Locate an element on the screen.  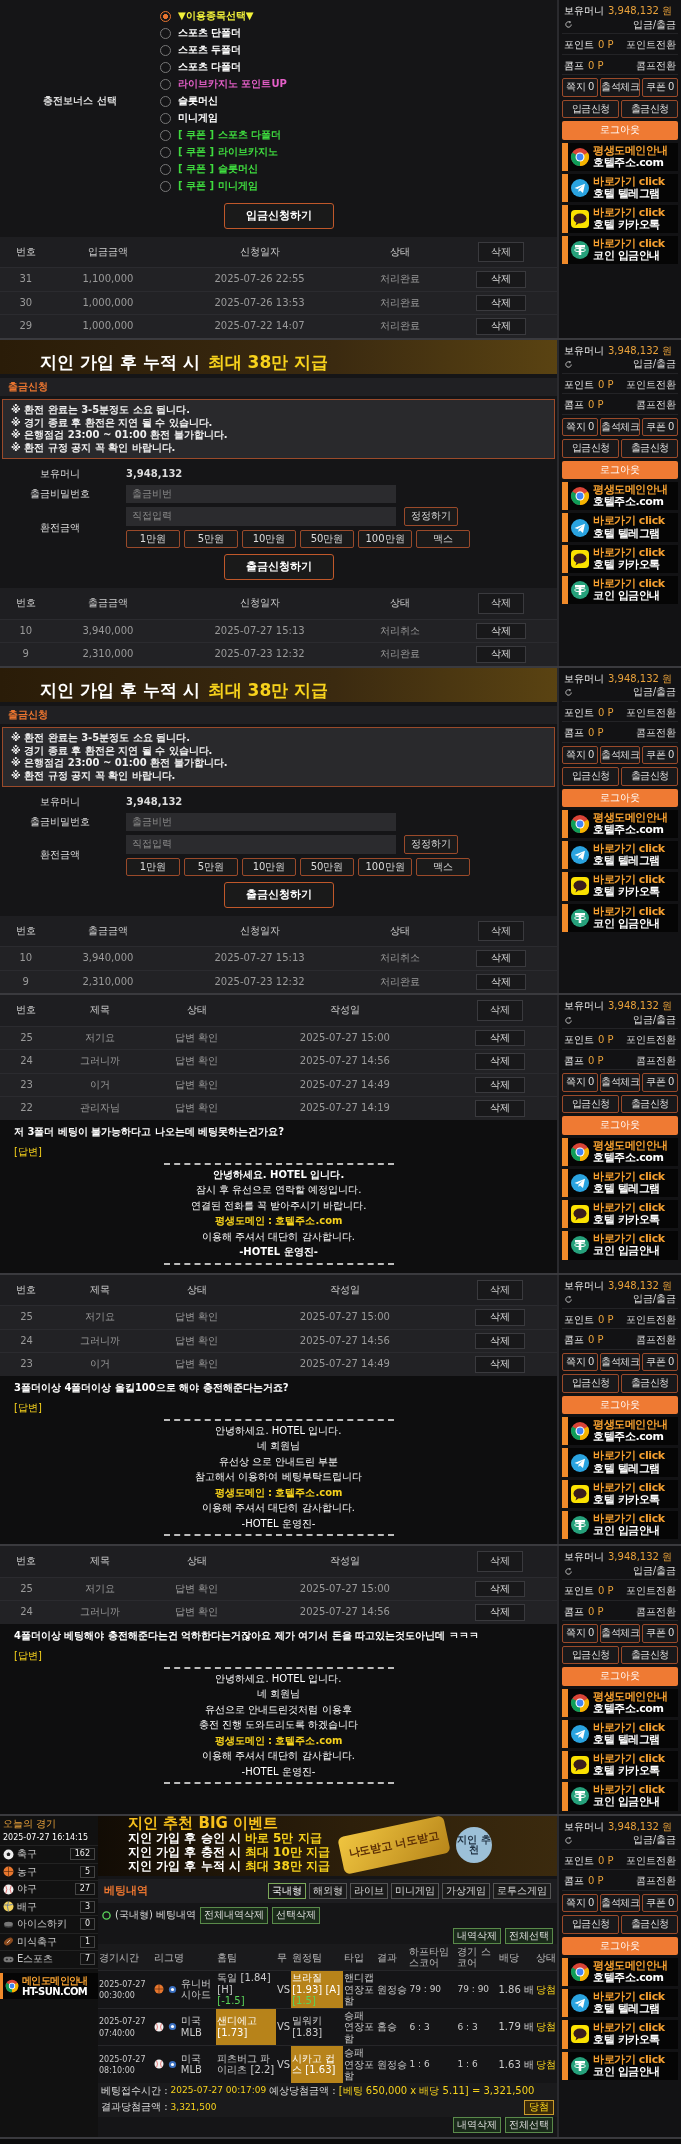
sport-item: 축구 162 is located at coordinates (49, 1855).